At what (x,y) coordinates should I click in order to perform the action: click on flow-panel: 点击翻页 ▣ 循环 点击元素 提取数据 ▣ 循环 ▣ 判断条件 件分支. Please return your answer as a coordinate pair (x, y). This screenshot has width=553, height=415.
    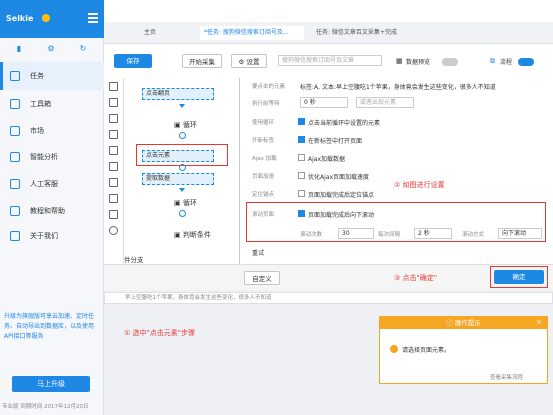
    Looking at the image, I should click on (182, 173).